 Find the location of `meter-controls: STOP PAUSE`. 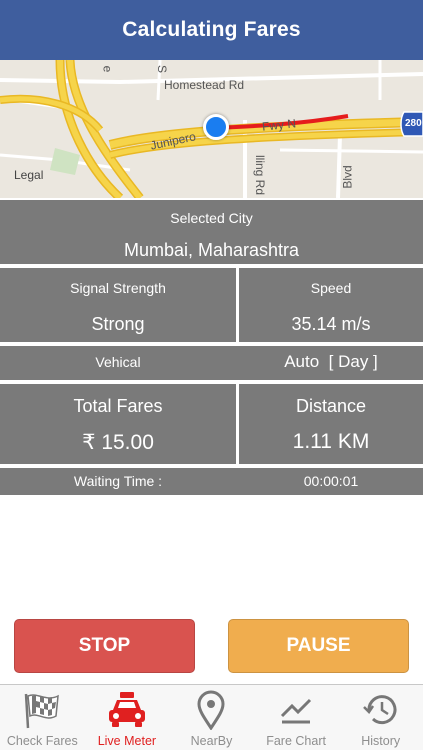

meter-controls: STOP PAUSE is located at coordinates (211, 646).